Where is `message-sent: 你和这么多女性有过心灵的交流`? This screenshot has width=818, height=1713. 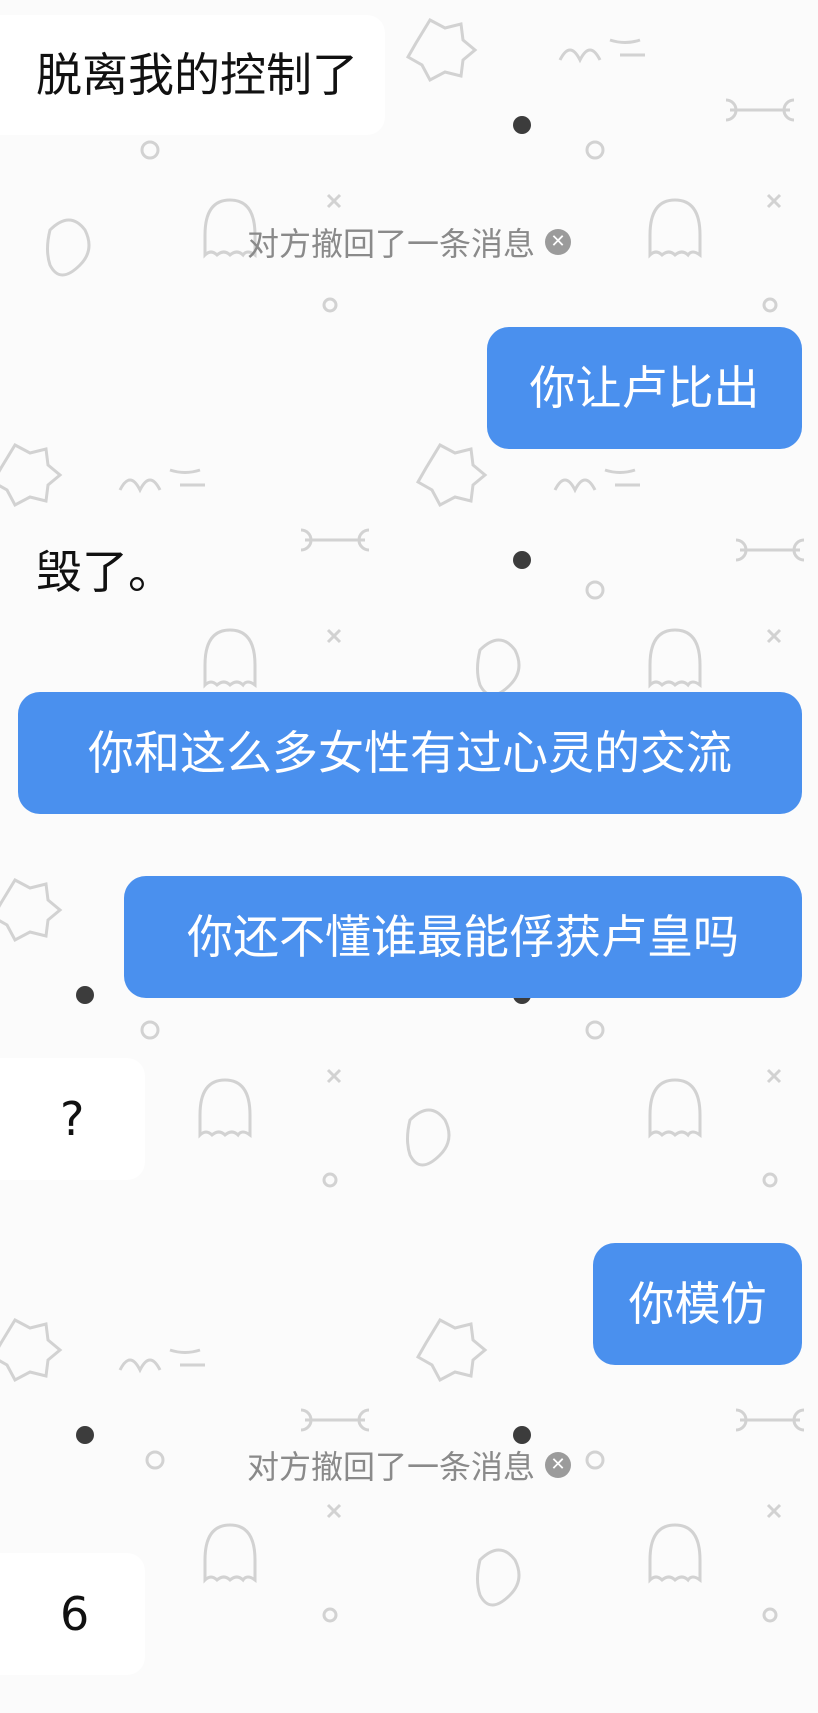 message-sent: 你和这么多女性有过心灵的交流 is located at coordinates (410, 753).